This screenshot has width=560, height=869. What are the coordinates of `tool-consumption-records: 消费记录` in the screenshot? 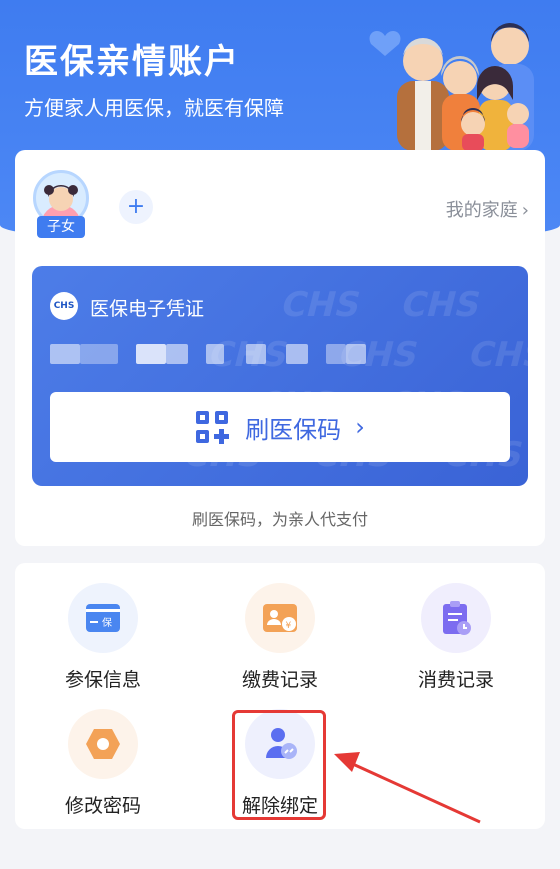 It's located at (456, 637).